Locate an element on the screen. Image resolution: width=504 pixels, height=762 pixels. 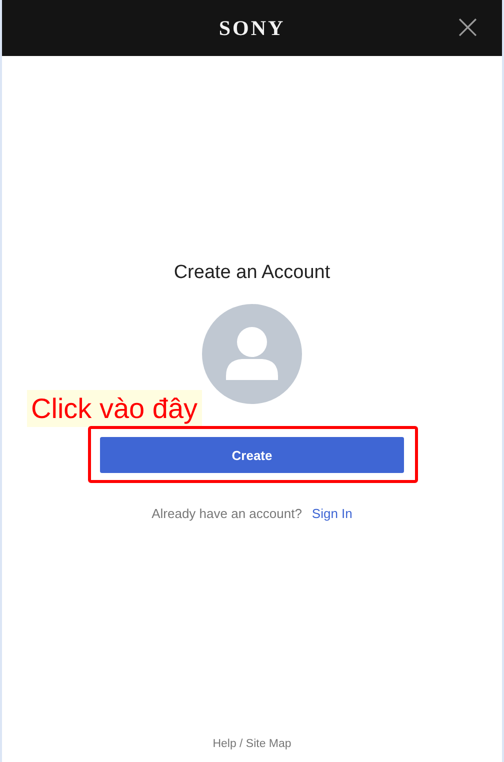
avatar-icon is located at coordinates (252, 354).